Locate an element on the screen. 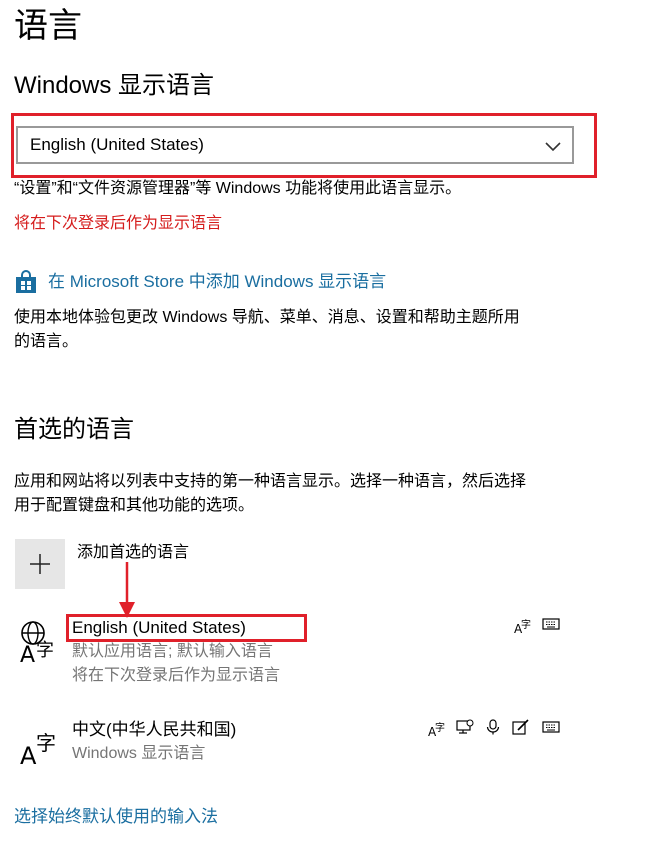  language-display-icon: A 字 is located at coordinates (37, 642).